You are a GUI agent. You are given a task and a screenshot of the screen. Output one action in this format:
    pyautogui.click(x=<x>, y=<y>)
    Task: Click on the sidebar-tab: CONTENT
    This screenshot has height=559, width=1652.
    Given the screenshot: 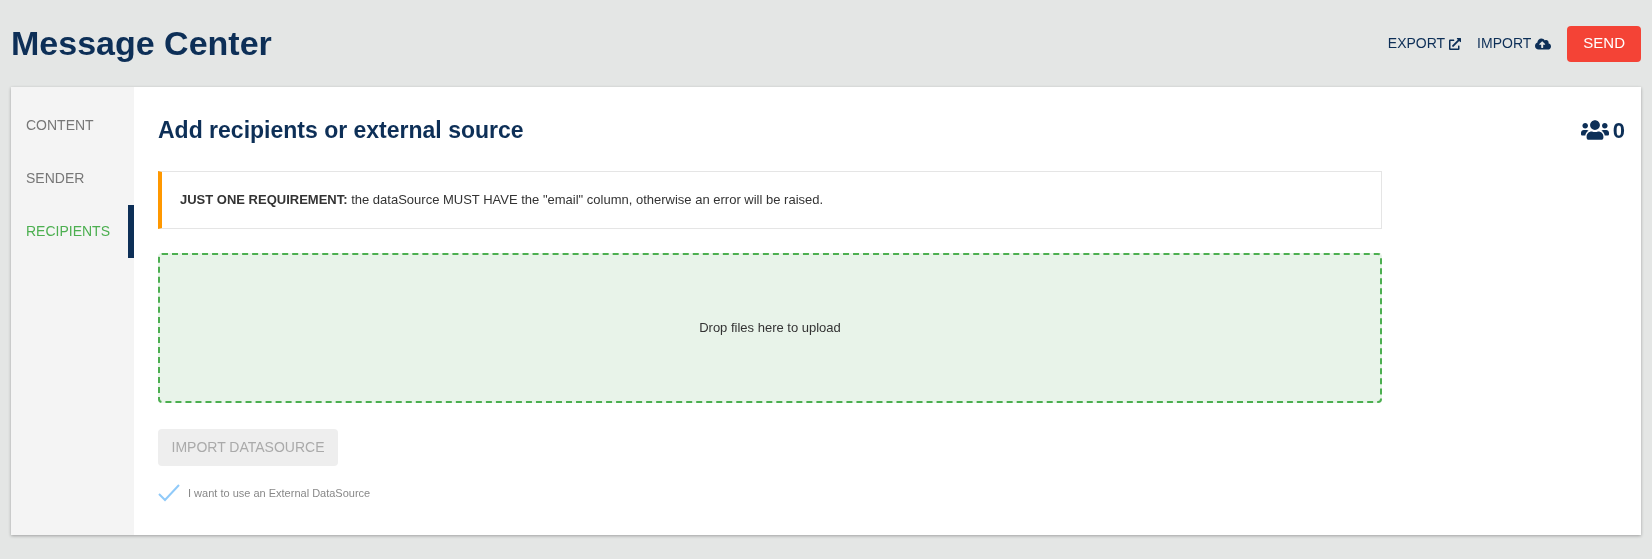 What is the action you would take?
    pyautogui.click(x=72, y=125)
    